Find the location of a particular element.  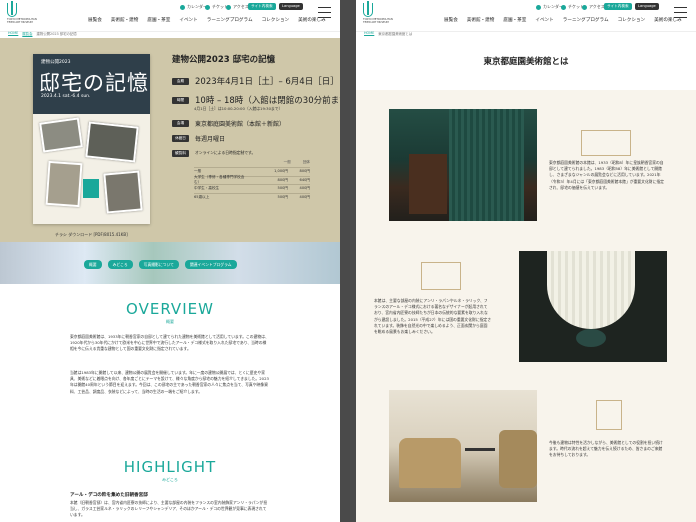

table-row: 中学生・高校生 500円 400円 is located at coordinates (252, 188).